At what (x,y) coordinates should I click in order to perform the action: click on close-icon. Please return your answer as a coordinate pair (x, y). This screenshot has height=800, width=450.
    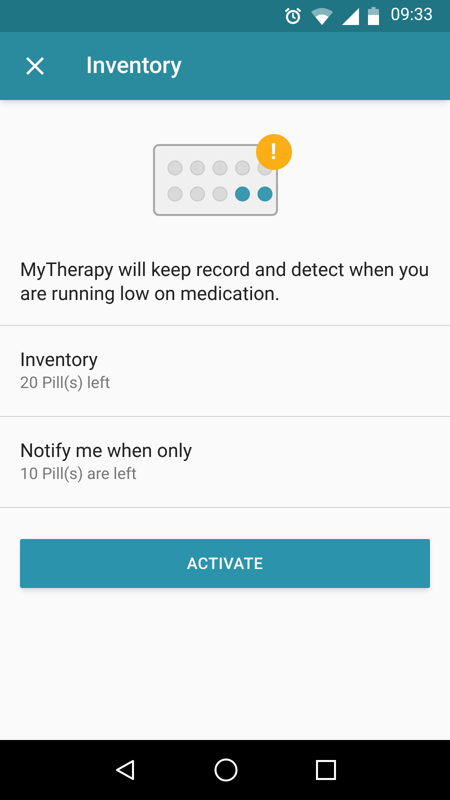
    Looking at the image, I should click on (35, 66).